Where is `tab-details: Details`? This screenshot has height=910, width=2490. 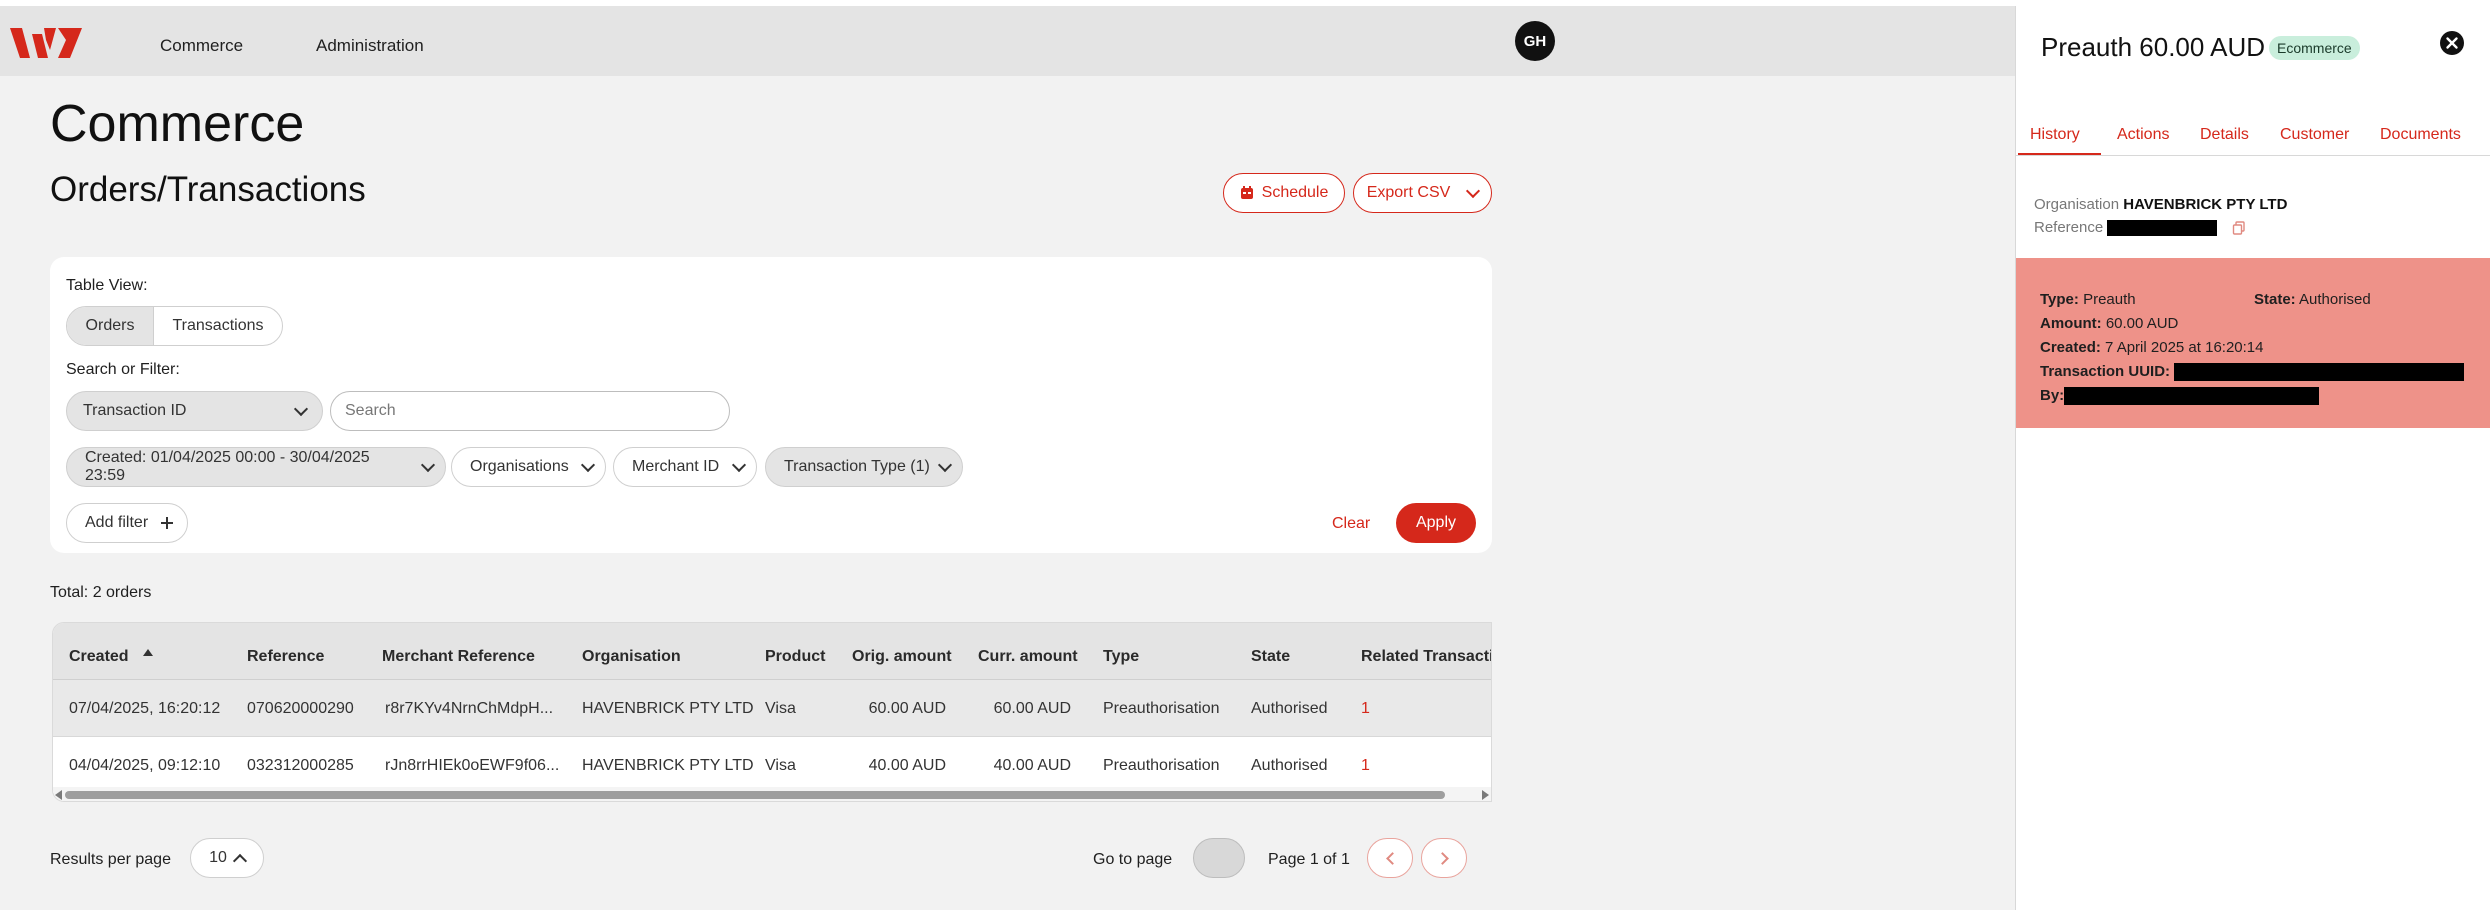
tab-details: Details is located at coordinates (2224, 135).